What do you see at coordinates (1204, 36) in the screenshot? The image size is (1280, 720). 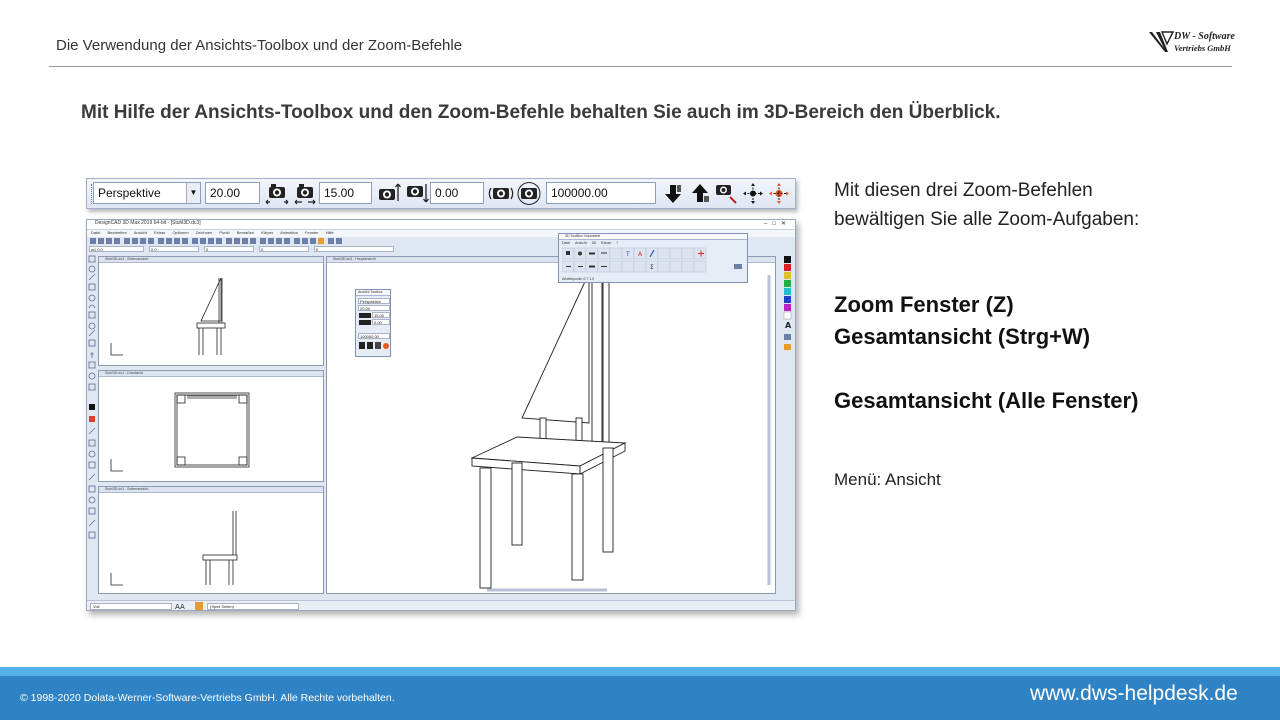 I see `logo-line-1: DW - Software` at bounding box center [1204, 36].